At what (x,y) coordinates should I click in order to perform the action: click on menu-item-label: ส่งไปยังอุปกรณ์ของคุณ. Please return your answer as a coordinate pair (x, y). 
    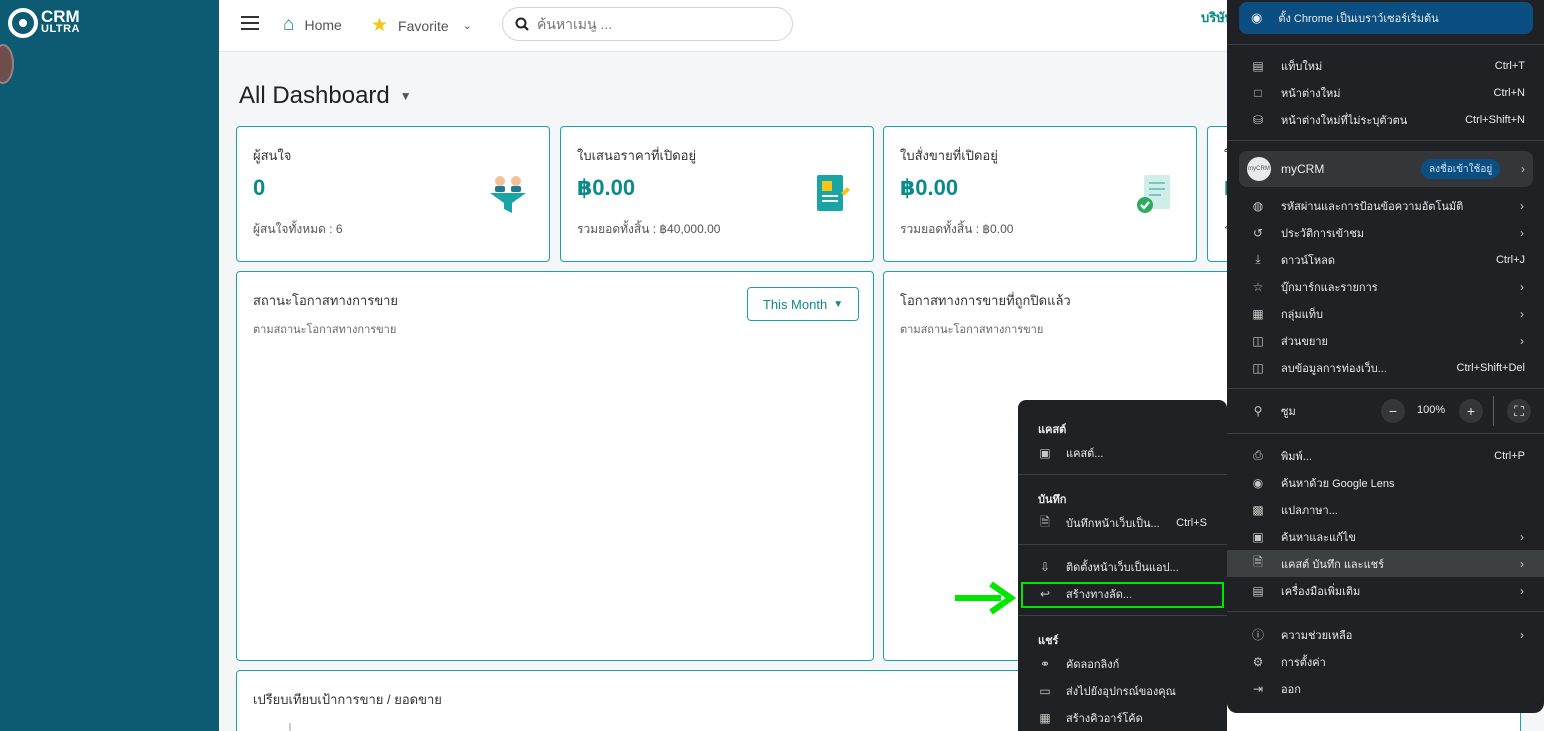
    Looking at the image, I should click on (1121, 692).